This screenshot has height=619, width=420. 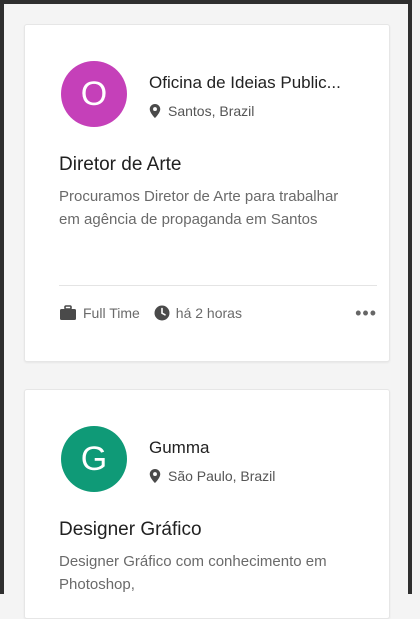 What do you see at coordinates (211, 111) in the screenshot?
I see `location-text: Santos, Brazil` at bounding box center [211, 111].